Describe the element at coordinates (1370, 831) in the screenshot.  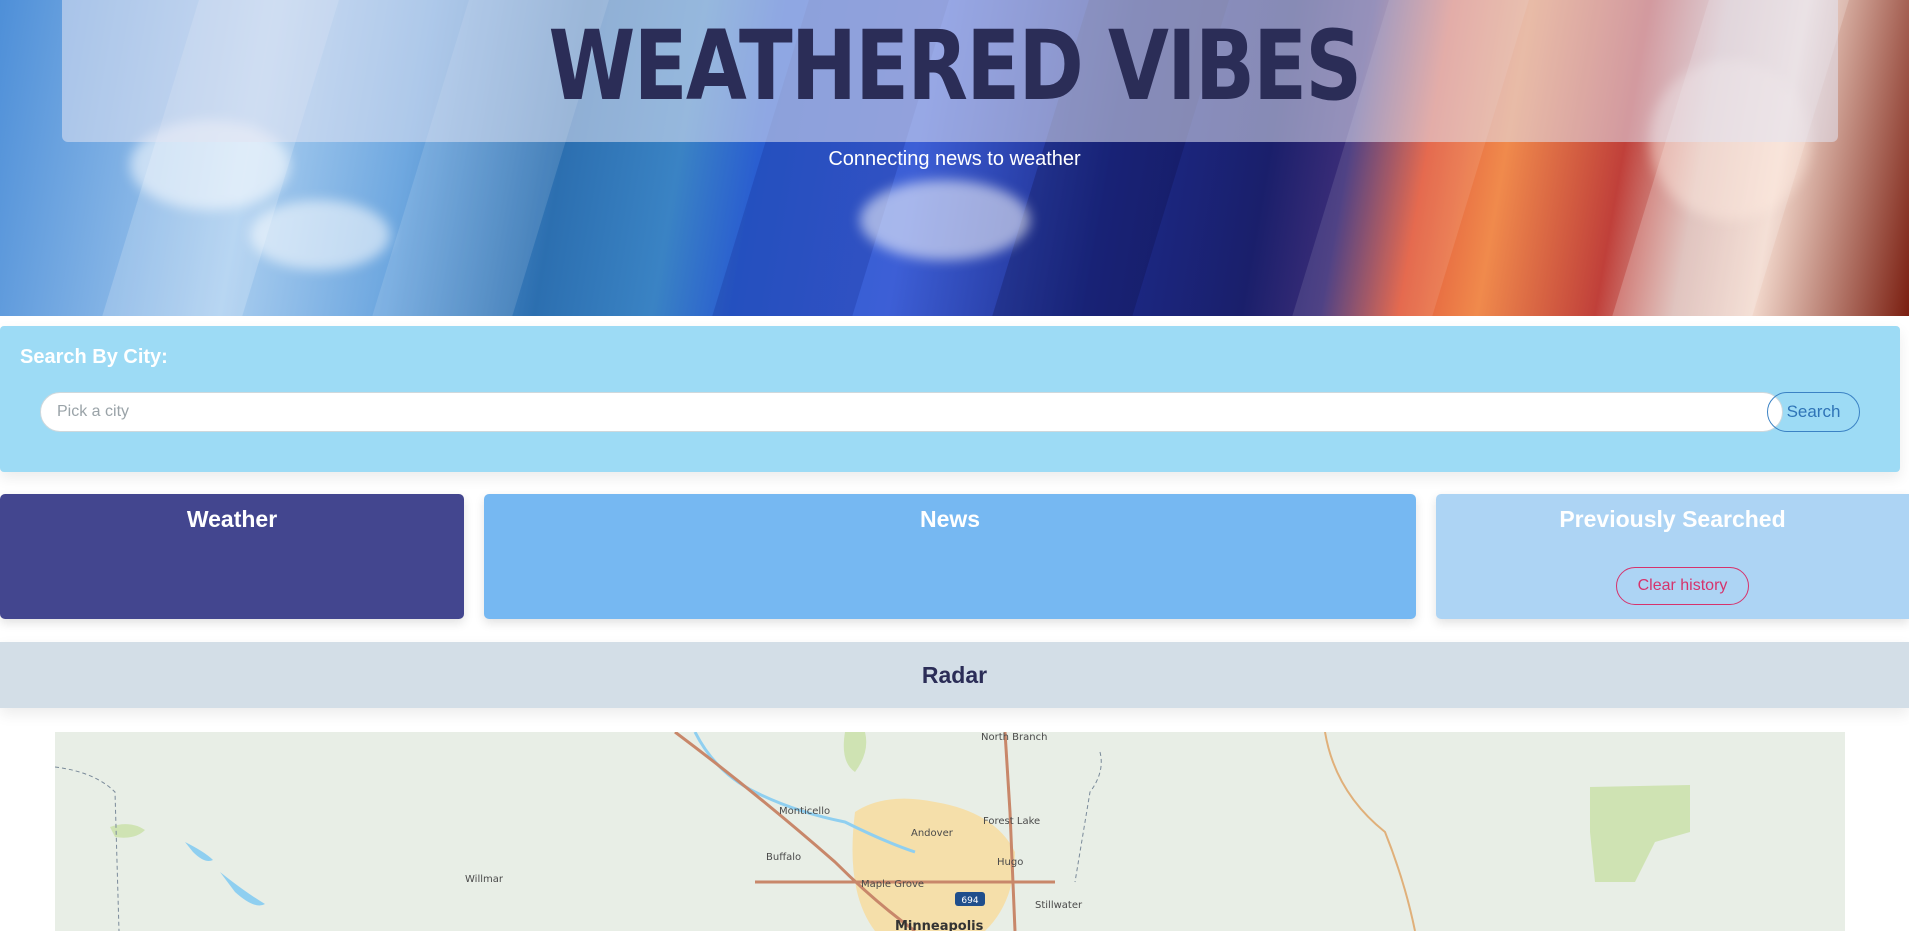
I see `road` at that location.